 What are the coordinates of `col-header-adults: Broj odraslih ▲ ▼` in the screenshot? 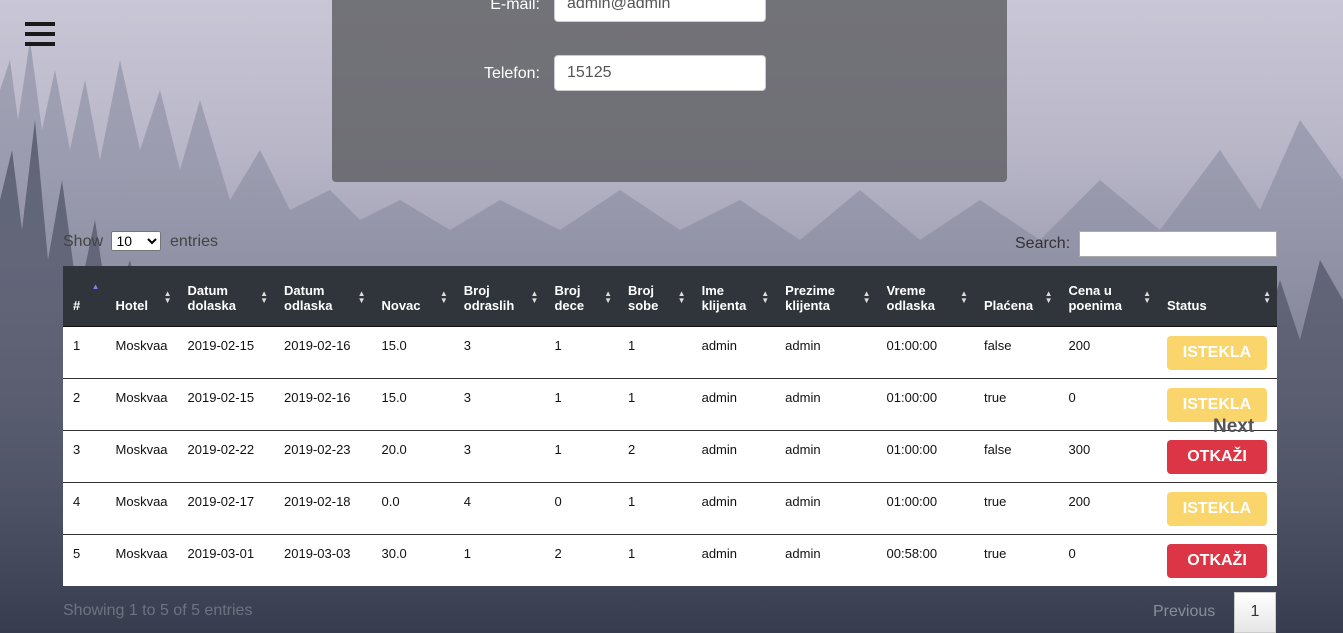 It's located at (499, 296).